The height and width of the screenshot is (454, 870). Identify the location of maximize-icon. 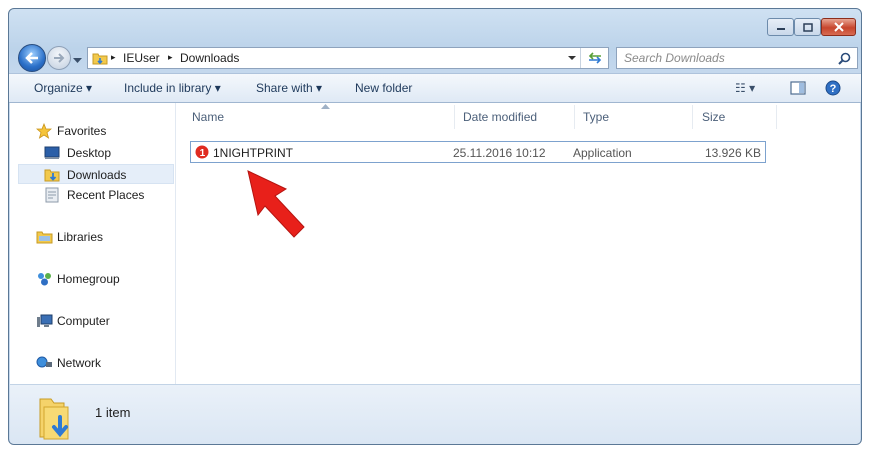
(807, 27).